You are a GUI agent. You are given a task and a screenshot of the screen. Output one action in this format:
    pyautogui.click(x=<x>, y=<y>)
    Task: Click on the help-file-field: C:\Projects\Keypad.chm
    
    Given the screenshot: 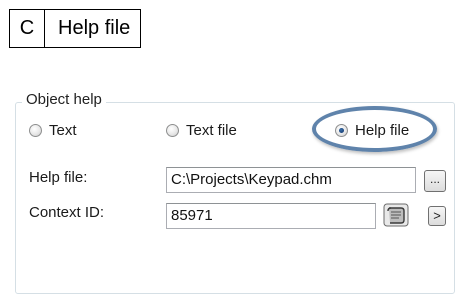 What is the action you would take?
    pyautogui.click(x=291, y=180)
    